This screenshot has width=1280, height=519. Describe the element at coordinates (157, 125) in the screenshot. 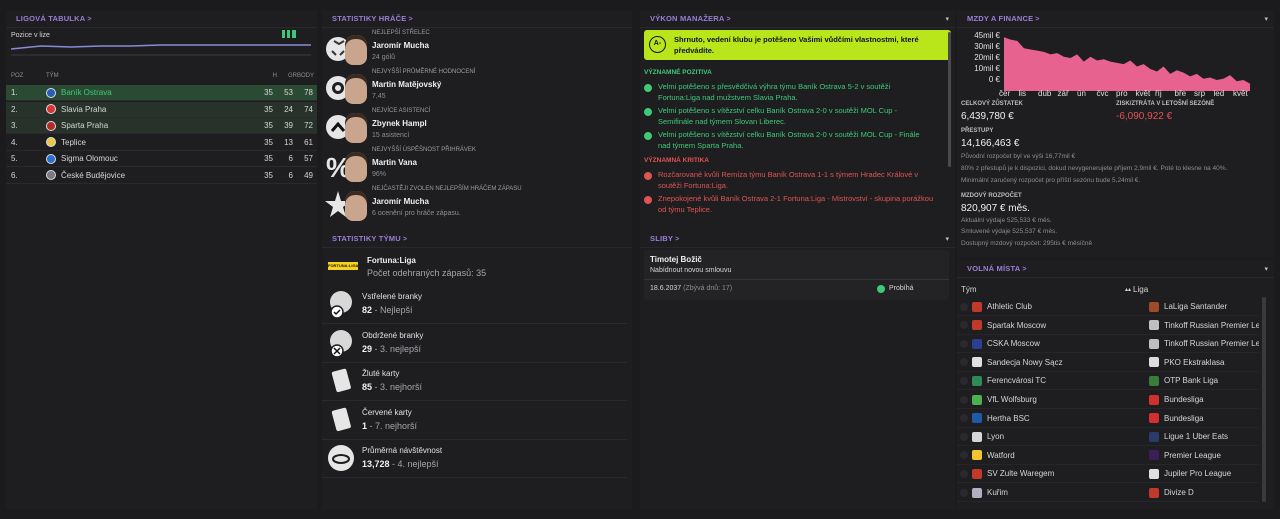

I see `team-name: Sparta Praha` at that location.